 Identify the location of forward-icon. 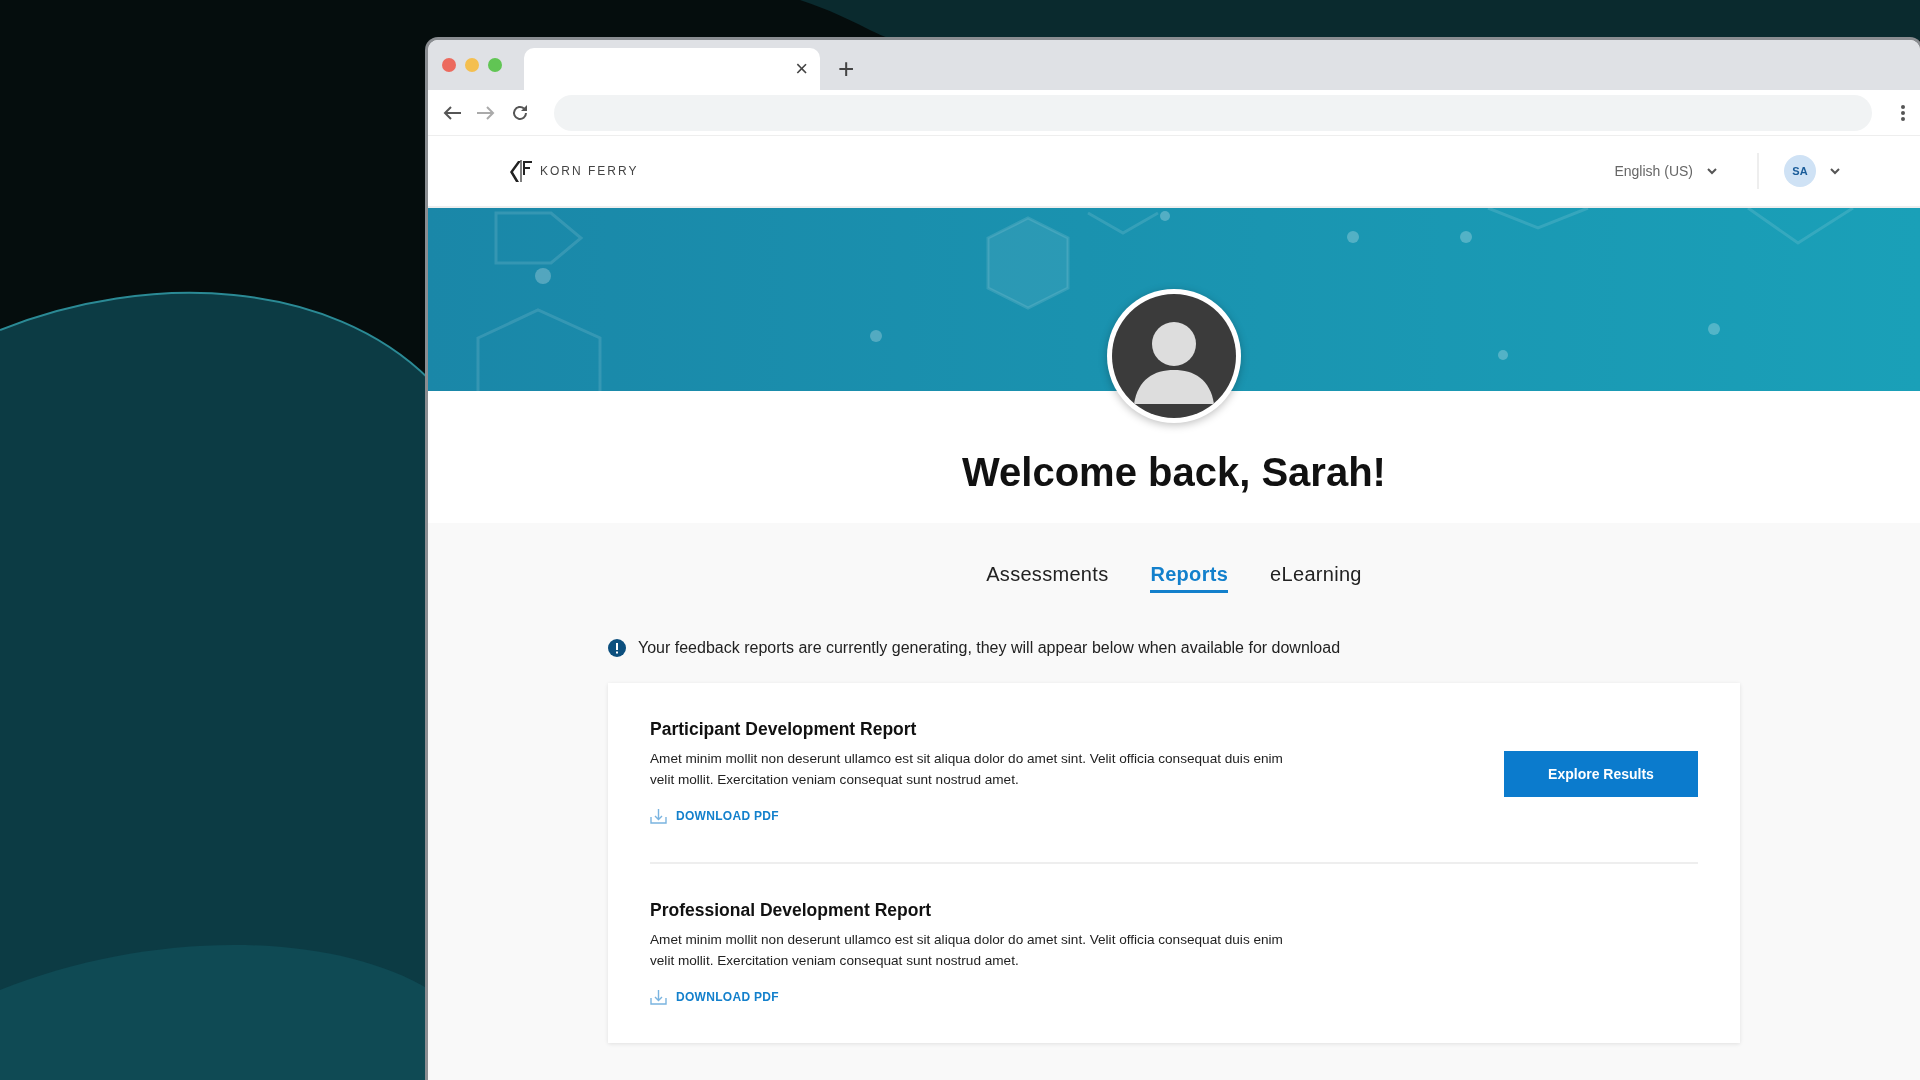
(486, 112).